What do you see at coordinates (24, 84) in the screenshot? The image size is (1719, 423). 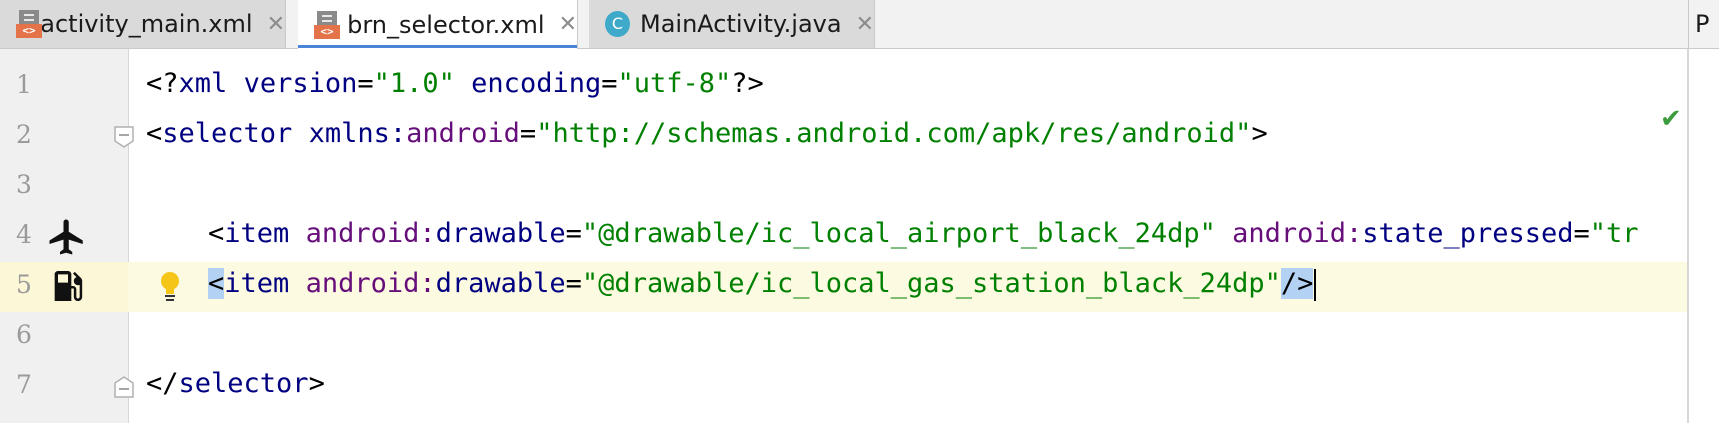 I see `line-number: 1` at bounding box center [24, 84].